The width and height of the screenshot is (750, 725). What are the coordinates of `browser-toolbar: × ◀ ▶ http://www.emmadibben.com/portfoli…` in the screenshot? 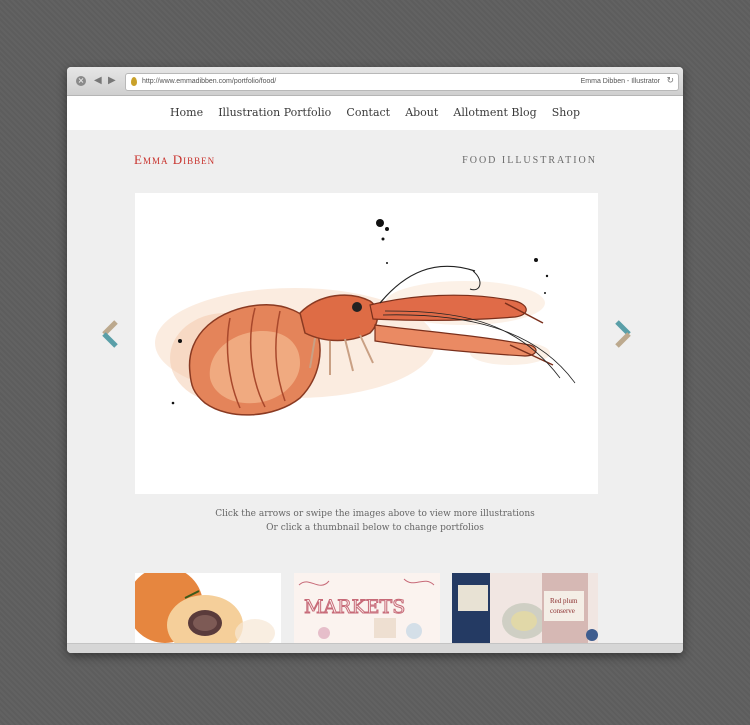 It's located at (375, 81).